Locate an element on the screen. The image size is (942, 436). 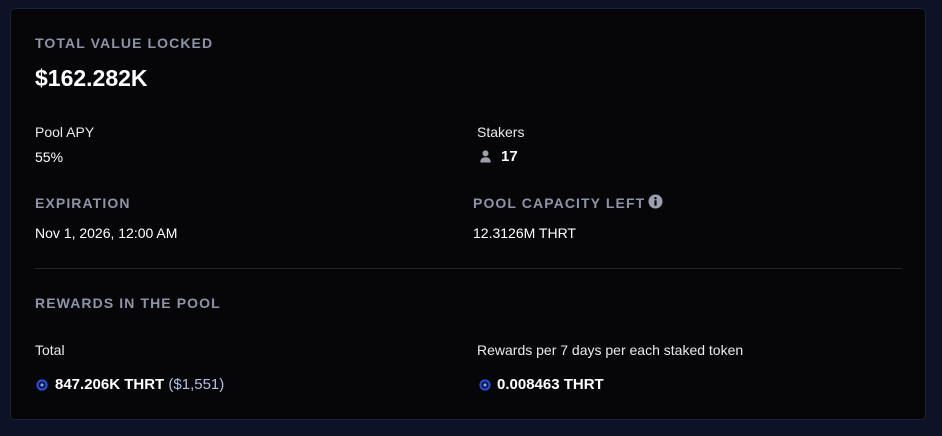
info-icon is located at coordinates (655, 201).